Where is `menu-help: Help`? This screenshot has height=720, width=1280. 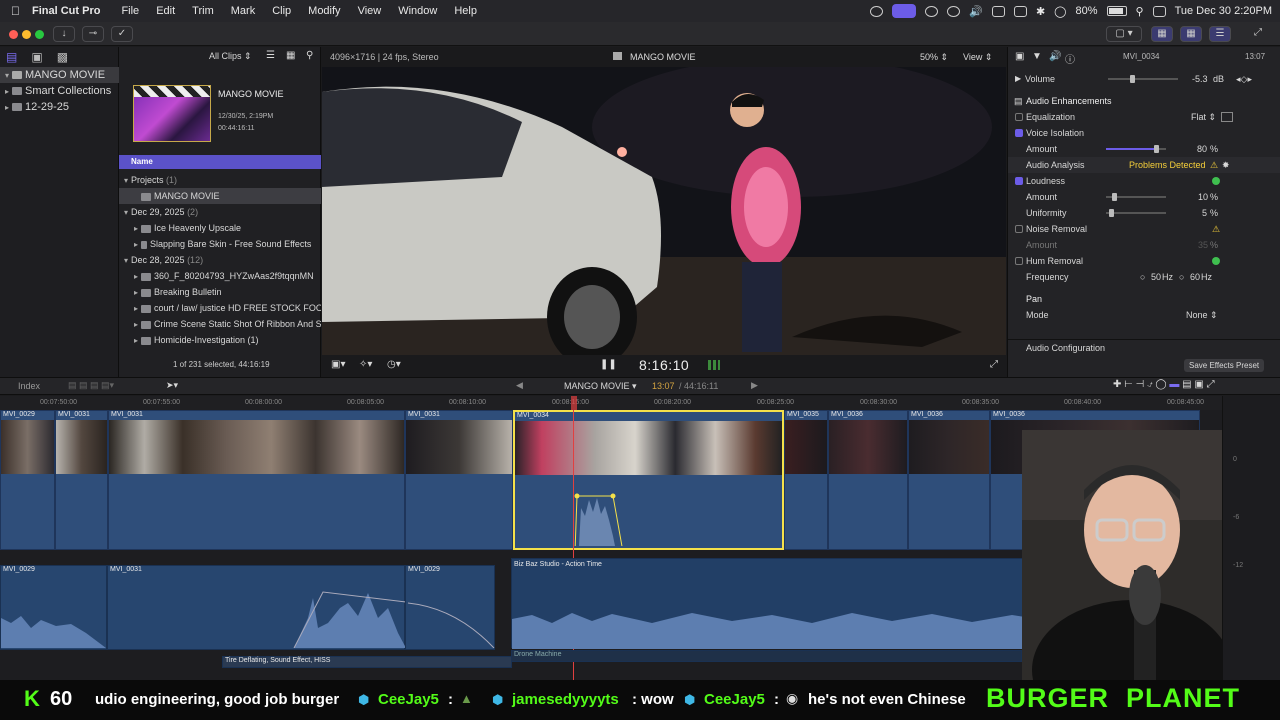
menu-help: Help is located at coordinates (465, 11).